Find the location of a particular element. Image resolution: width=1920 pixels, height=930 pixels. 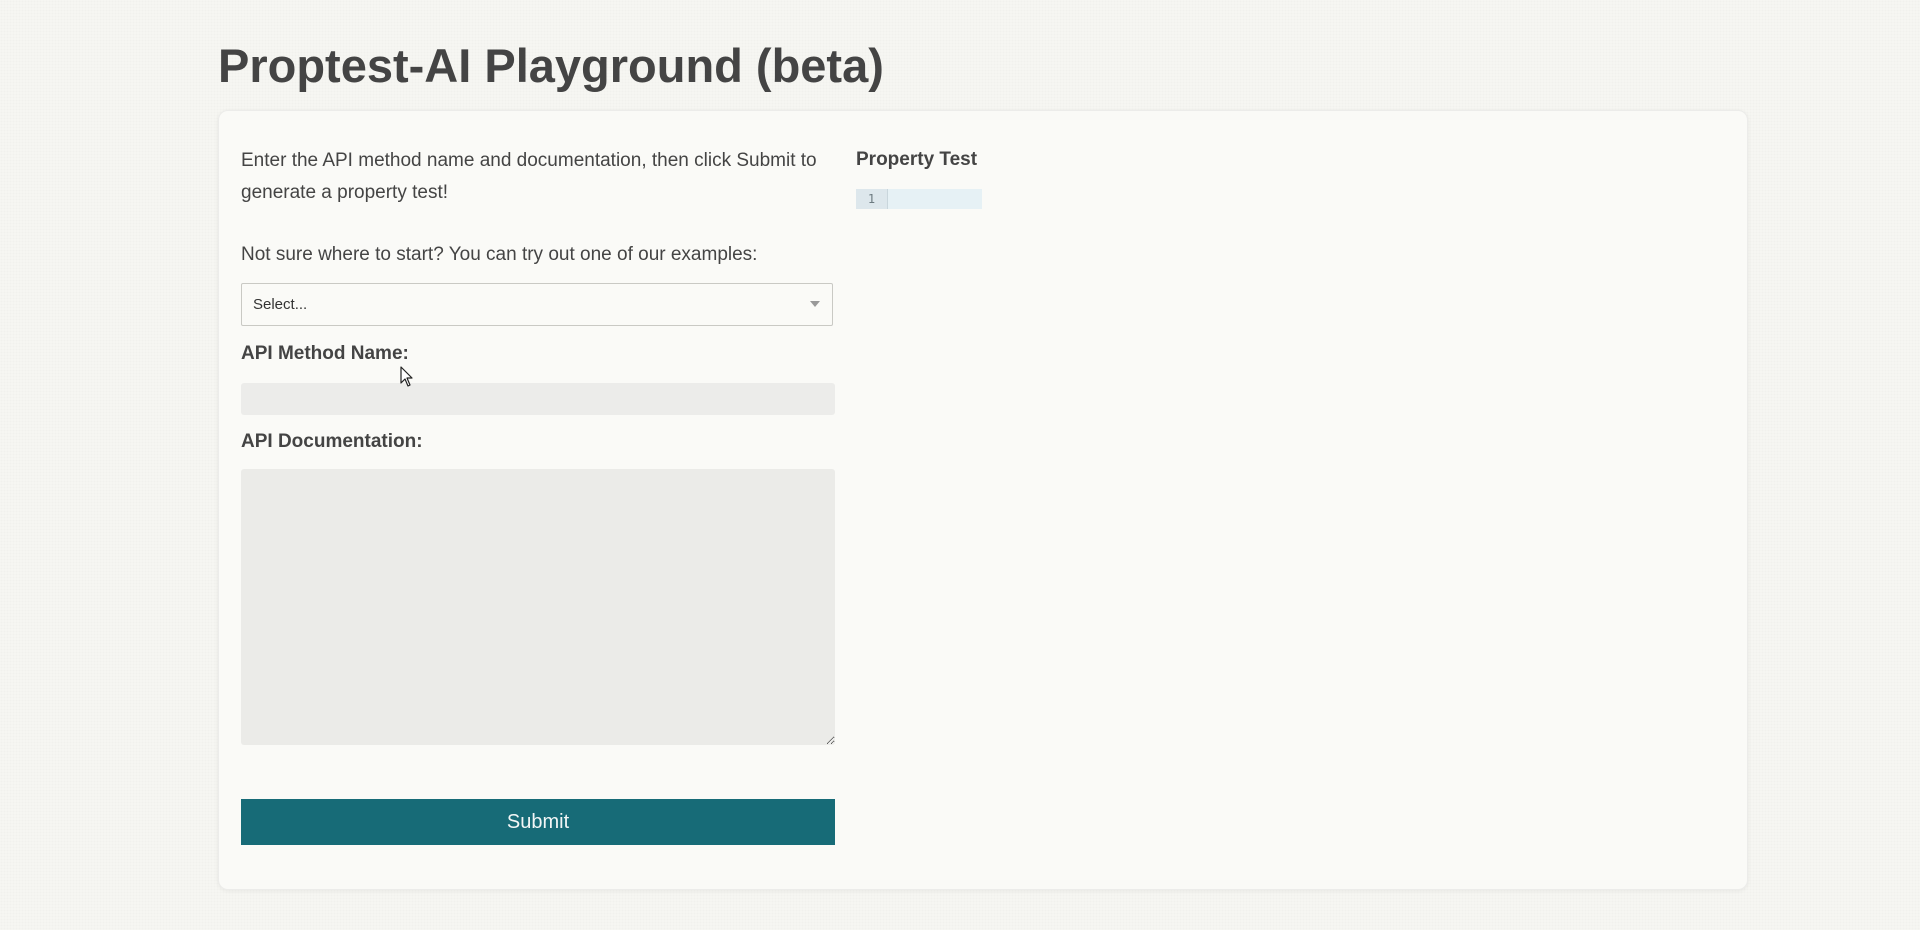

api-method-name-input is located at coordinates (538, 399).